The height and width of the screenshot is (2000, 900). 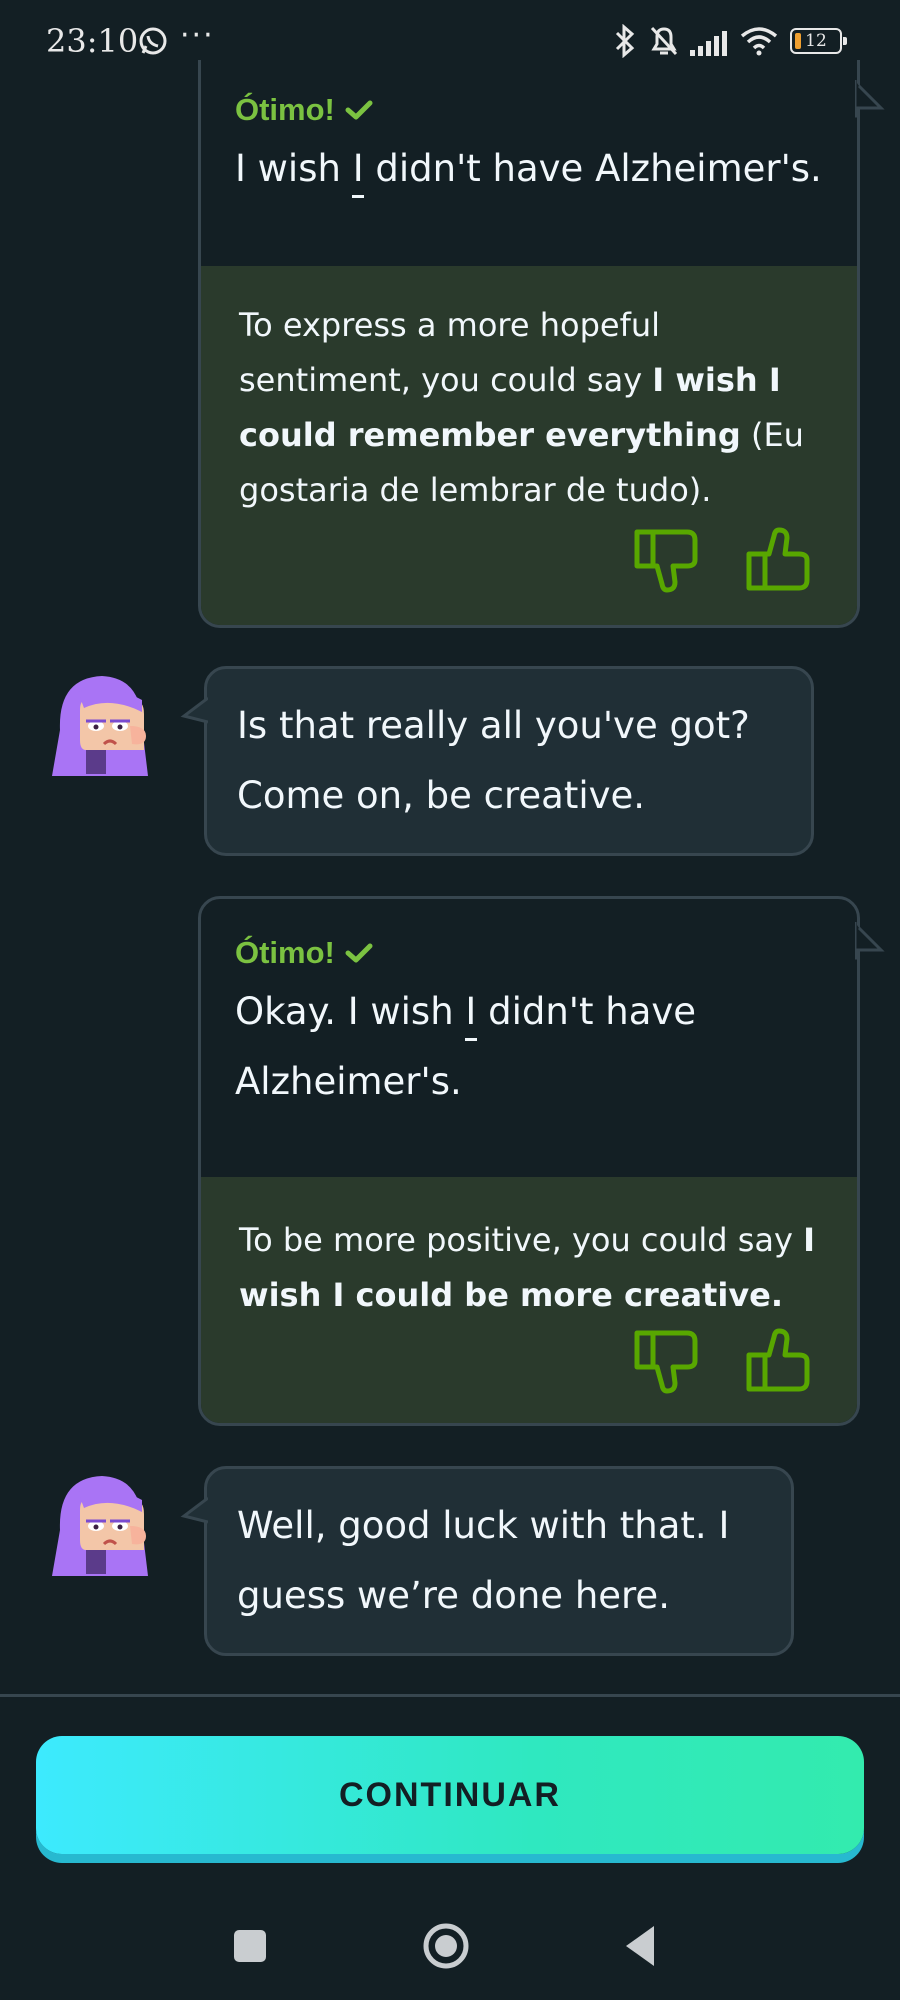 What do you see at coordinates (197, 35) in the screenshot?
I see `more-notifications-icon: ···` at bounding box center [197, 35].